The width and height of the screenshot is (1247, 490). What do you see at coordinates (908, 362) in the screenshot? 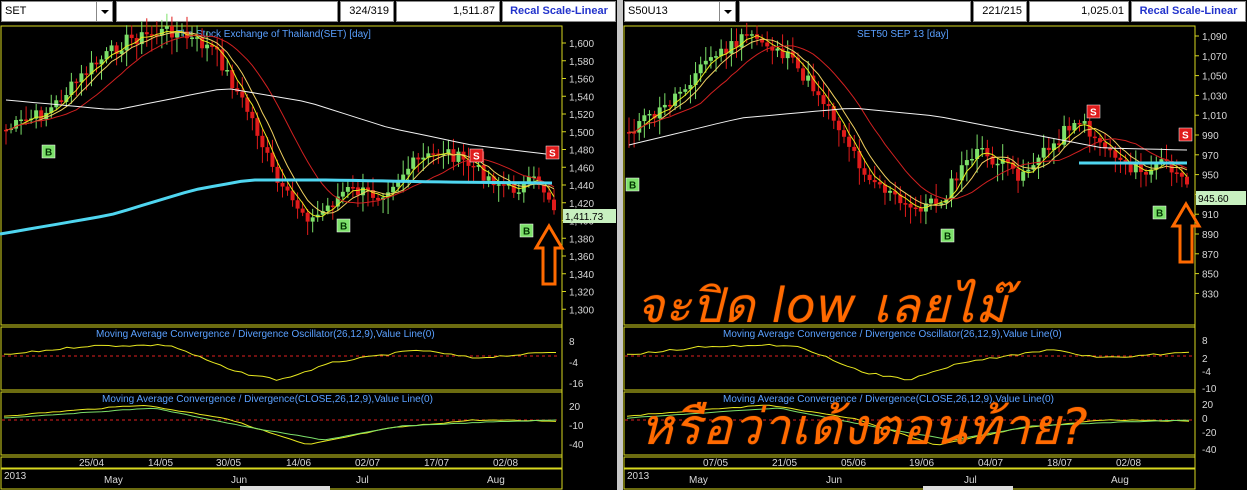
I see `macd-osc-line` at bounding box center [908, 362].